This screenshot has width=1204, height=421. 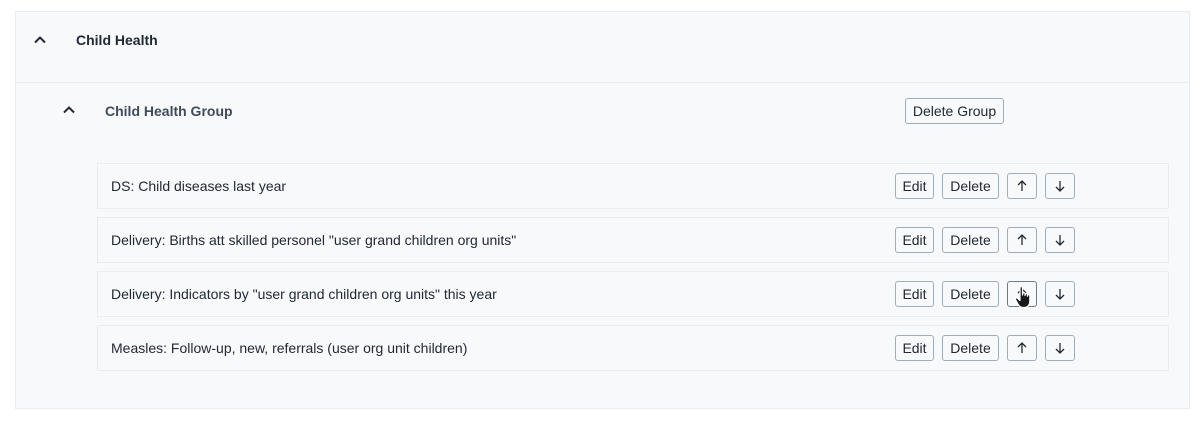 I want to click on list-item: DS: Child diseases last year Edit Delete, so click(x=633, y=186).